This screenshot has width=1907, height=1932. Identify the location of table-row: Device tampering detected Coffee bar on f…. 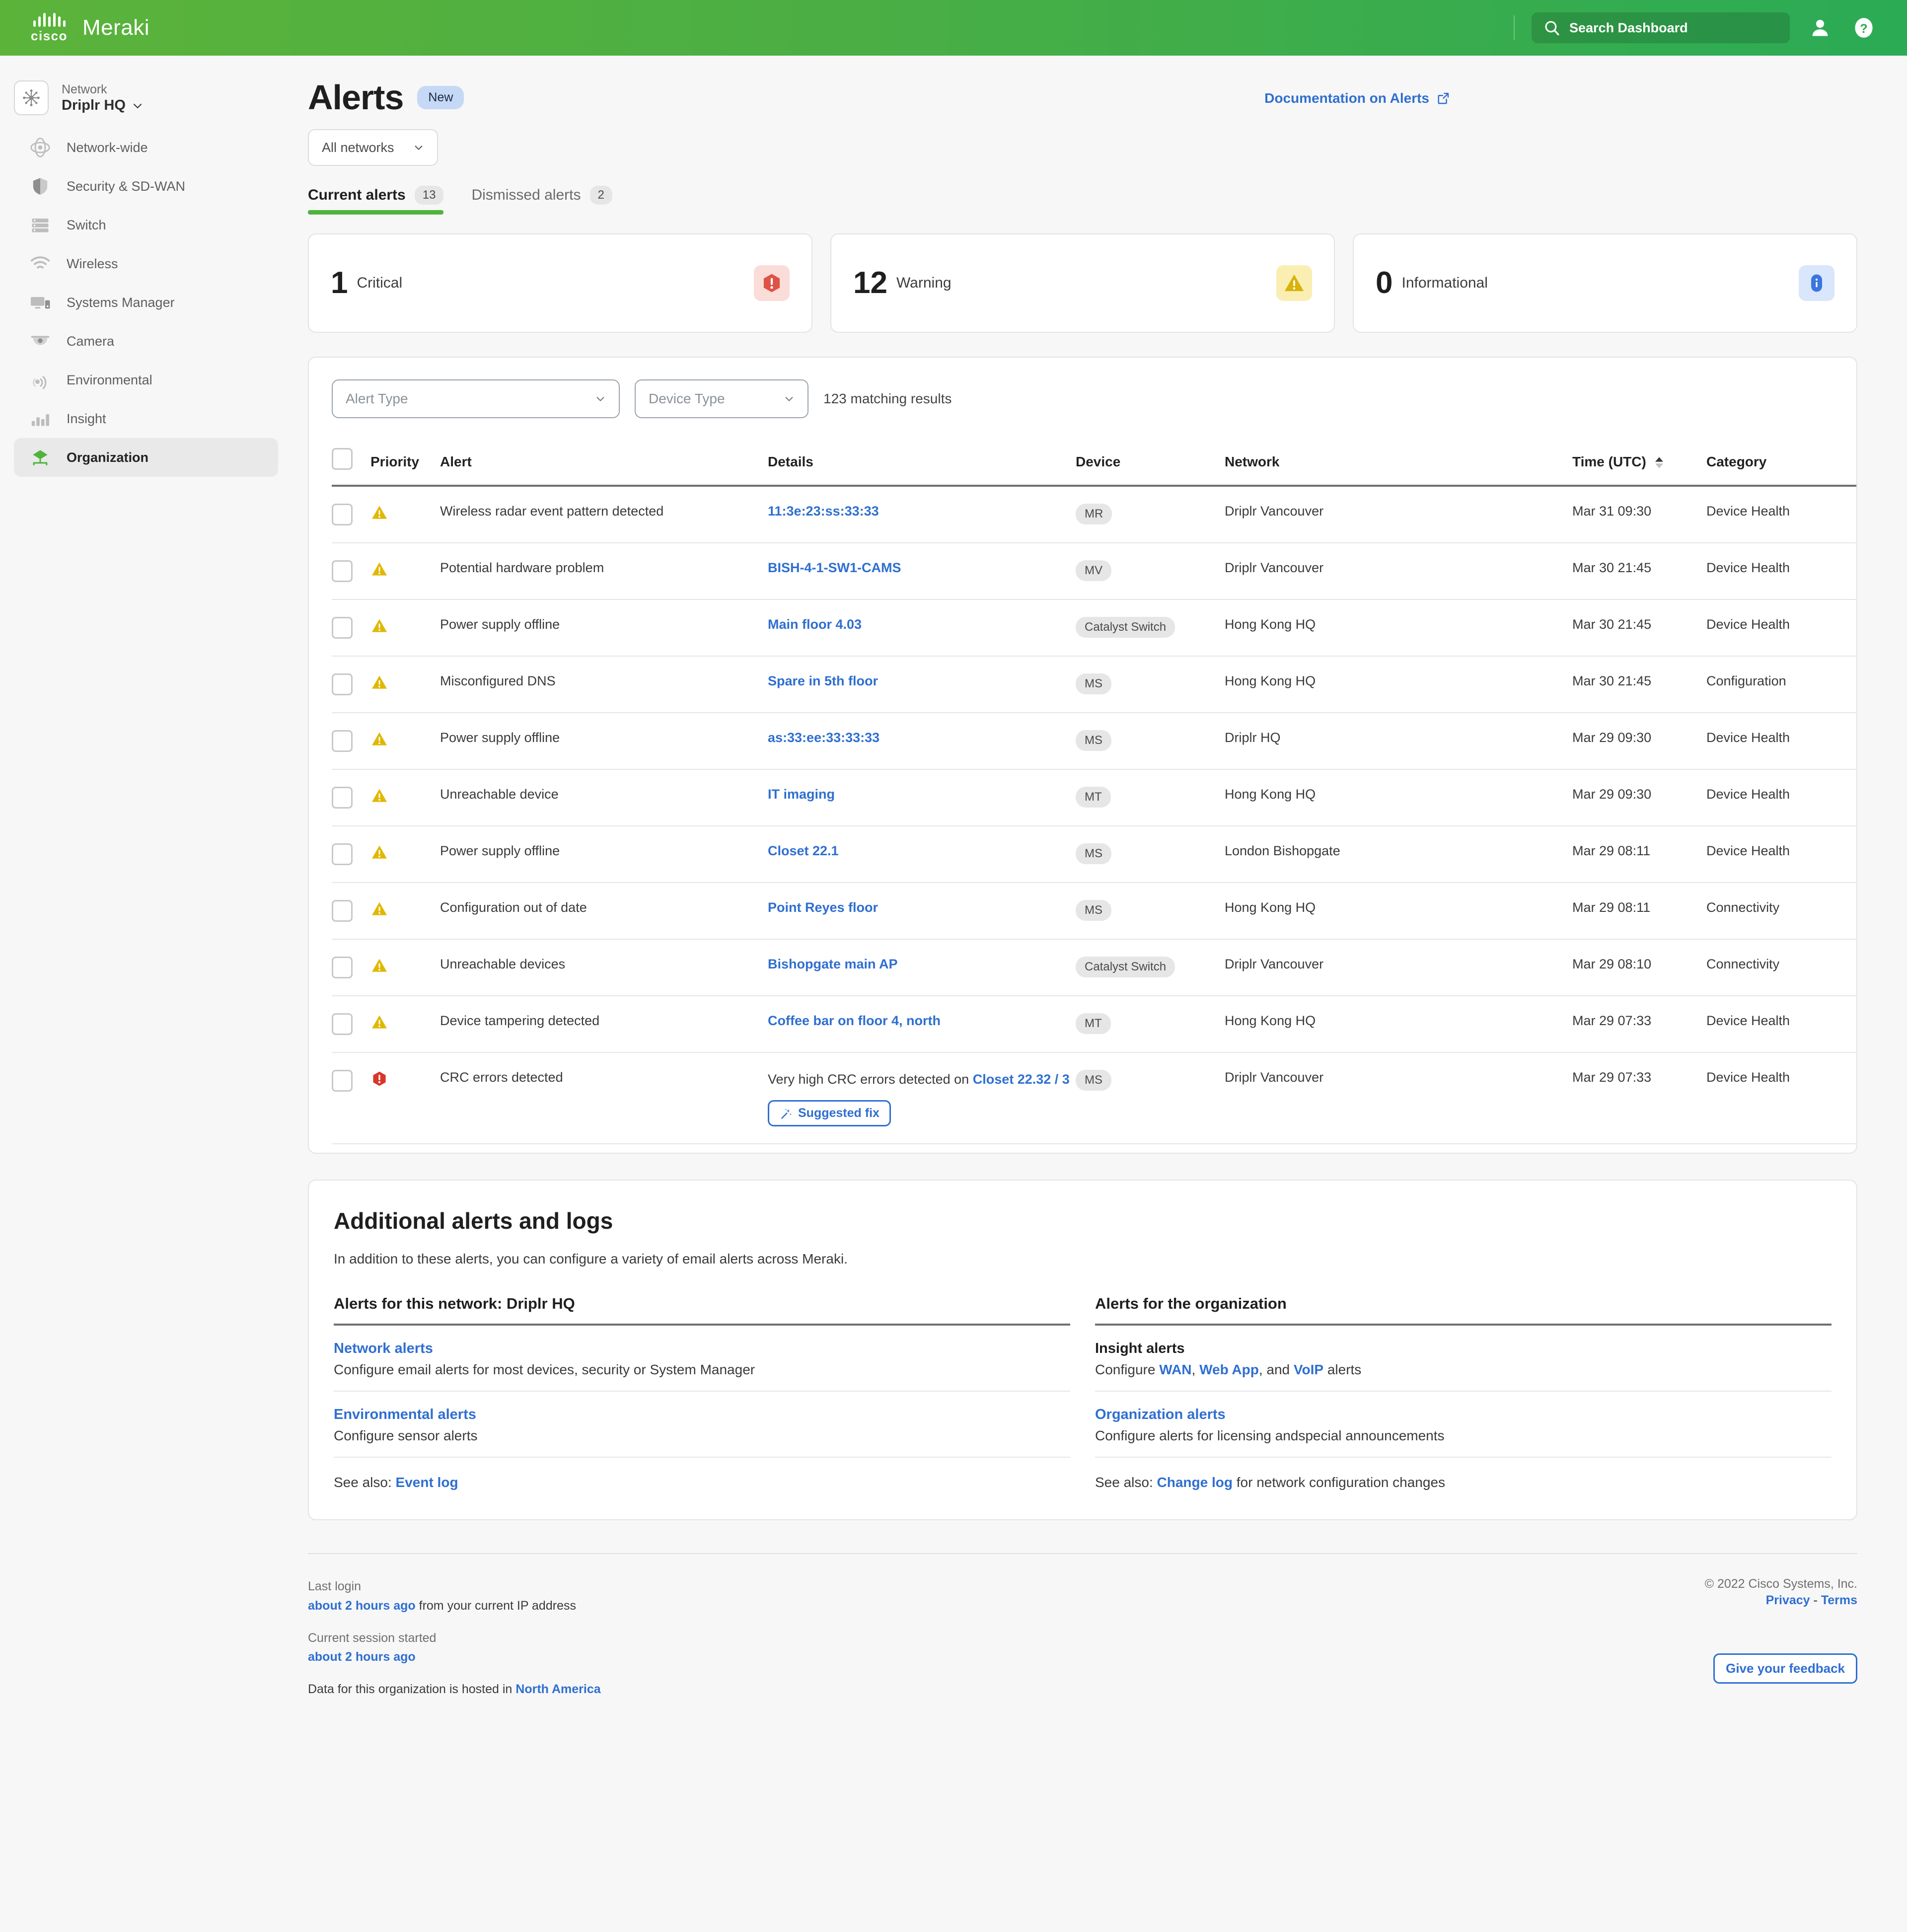
(1094, 1024).